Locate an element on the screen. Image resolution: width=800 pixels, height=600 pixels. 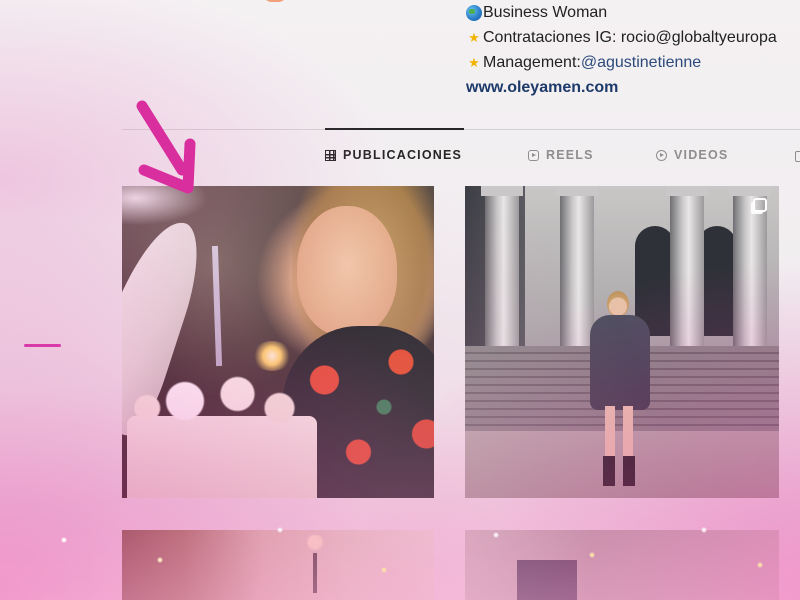
tagged-tab-icon is located at coordinates (797, 156).